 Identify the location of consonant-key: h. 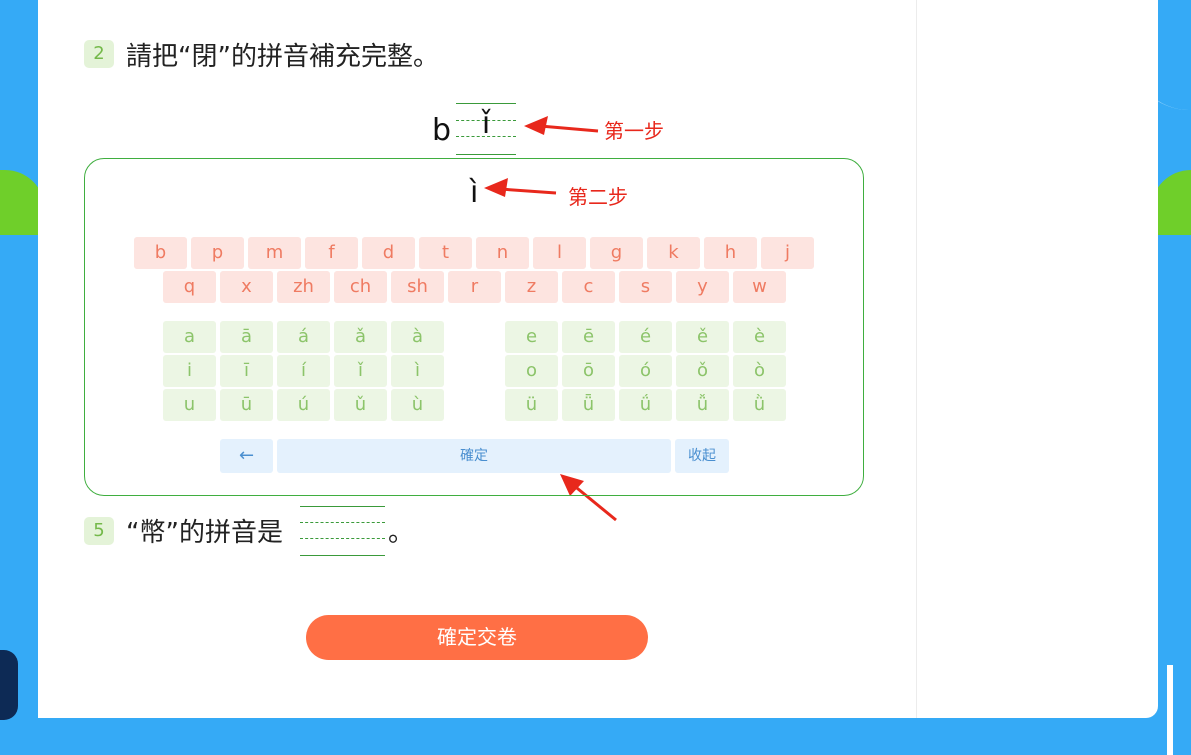
(730, 253).